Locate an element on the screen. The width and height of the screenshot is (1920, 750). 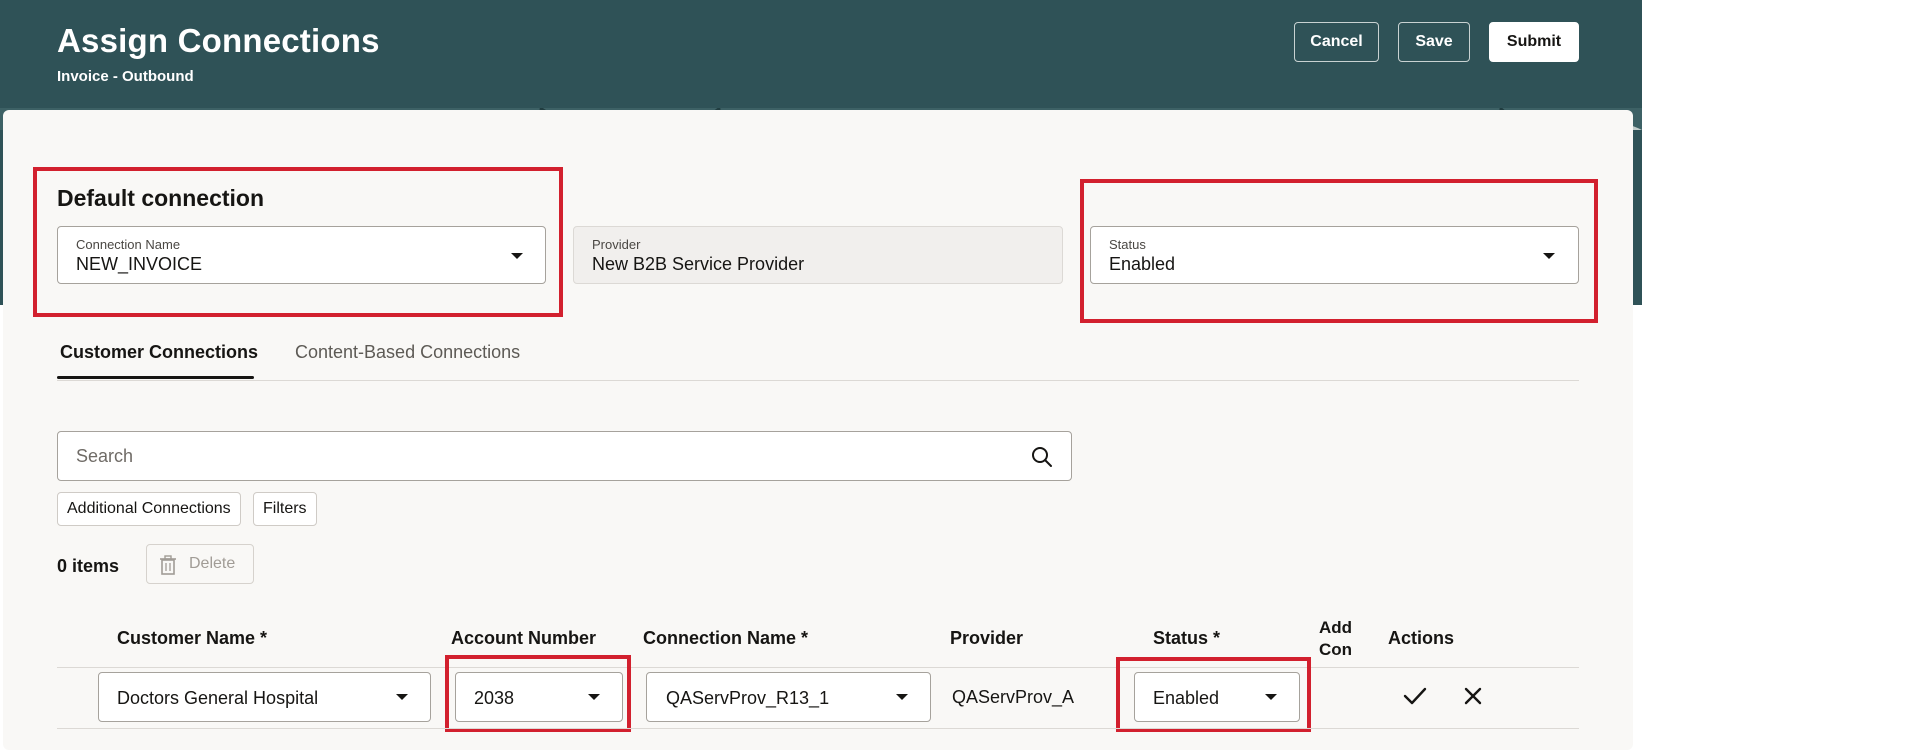
section-title-default-connection: Default connection is located at coordinates (161, 198).